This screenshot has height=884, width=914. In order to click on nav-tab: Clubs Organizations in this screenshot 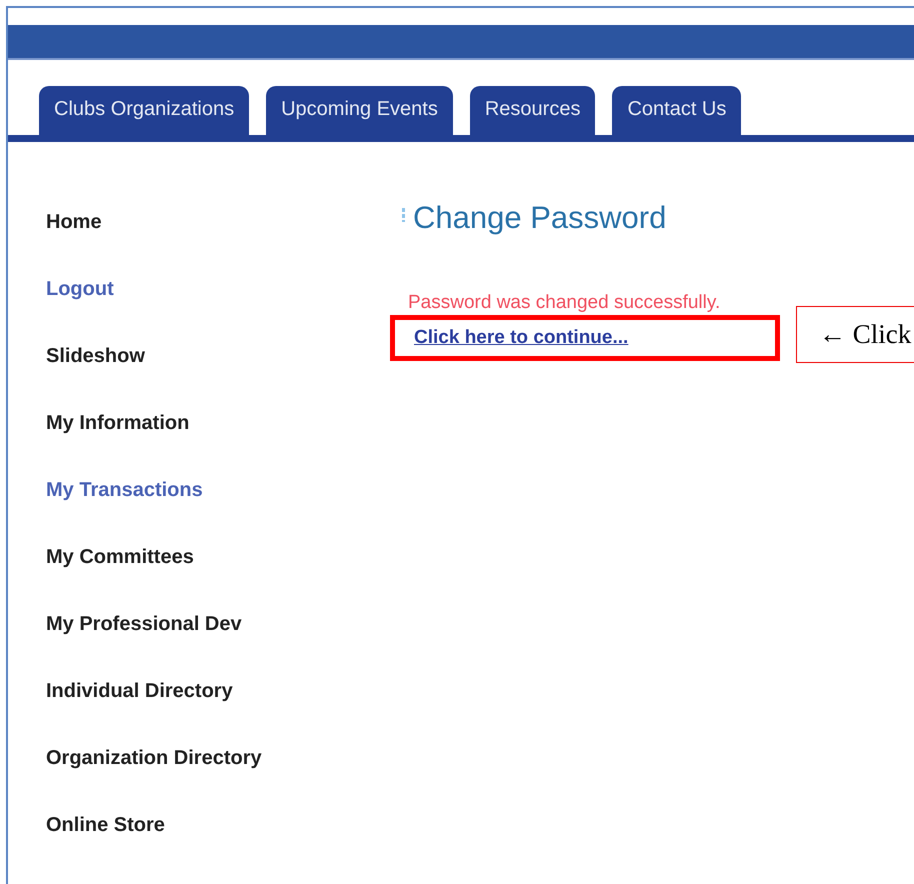, I will do `click(144, 110)`.